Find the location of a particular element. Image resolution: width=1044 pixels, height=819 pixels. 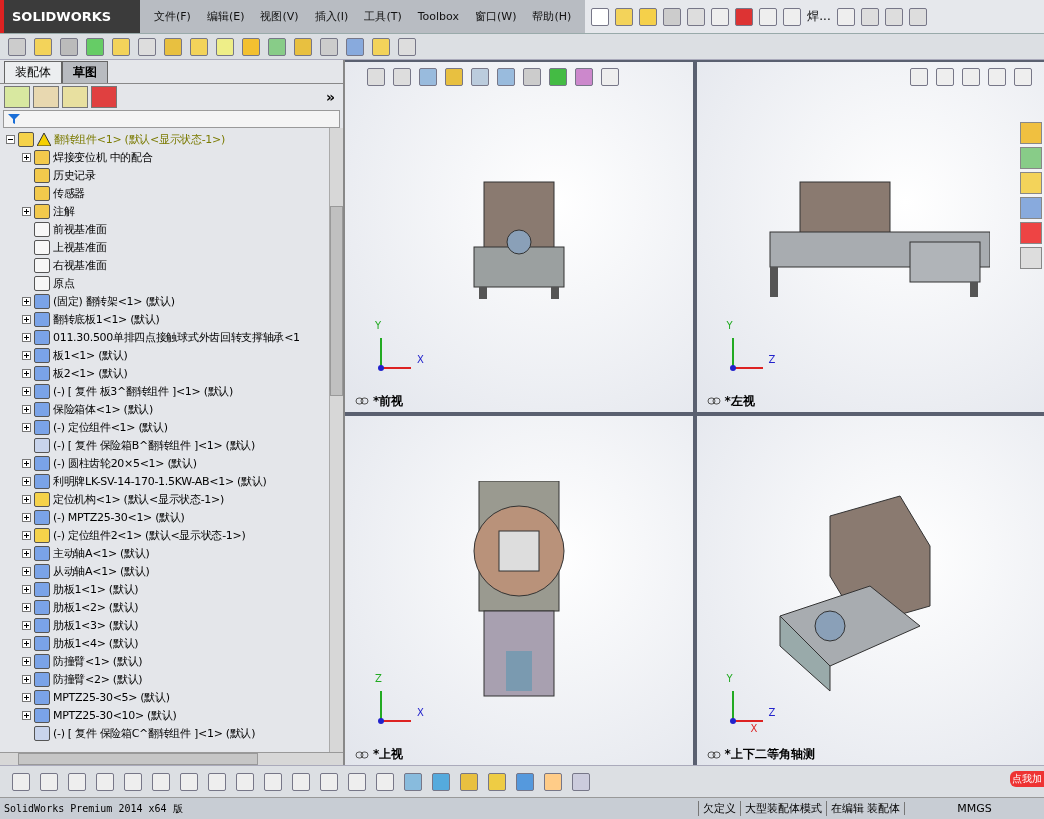

tree-item: (-) [ 复件 板3^翻转组件 ]<1> (默认) is located at coordinates (143, 391).